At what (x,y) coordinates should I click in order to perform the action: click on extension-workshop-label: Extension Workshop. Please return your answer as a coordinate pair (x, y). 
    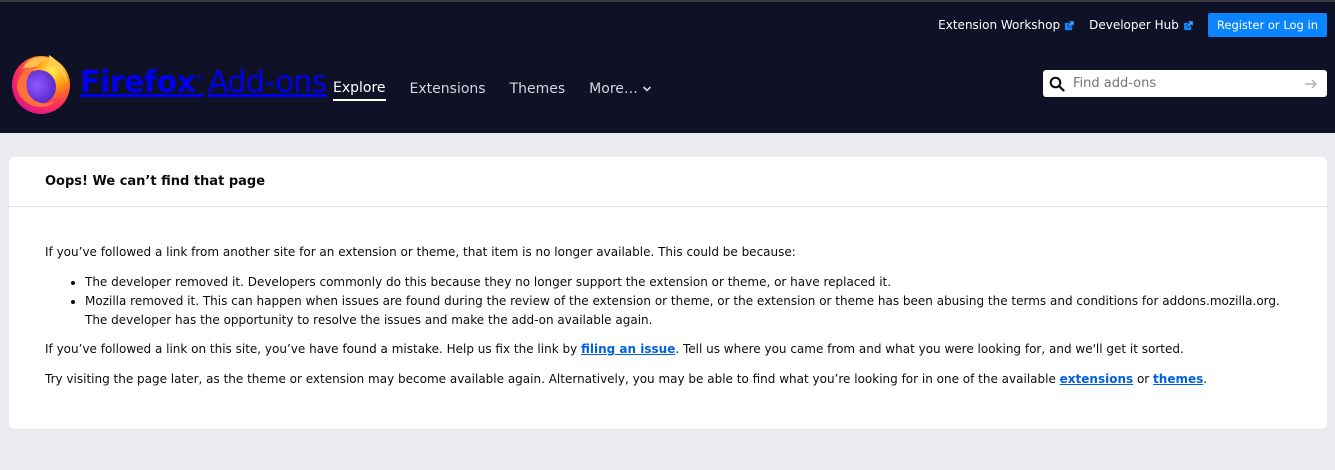
    Looking at the image, I should click on (999, 25).